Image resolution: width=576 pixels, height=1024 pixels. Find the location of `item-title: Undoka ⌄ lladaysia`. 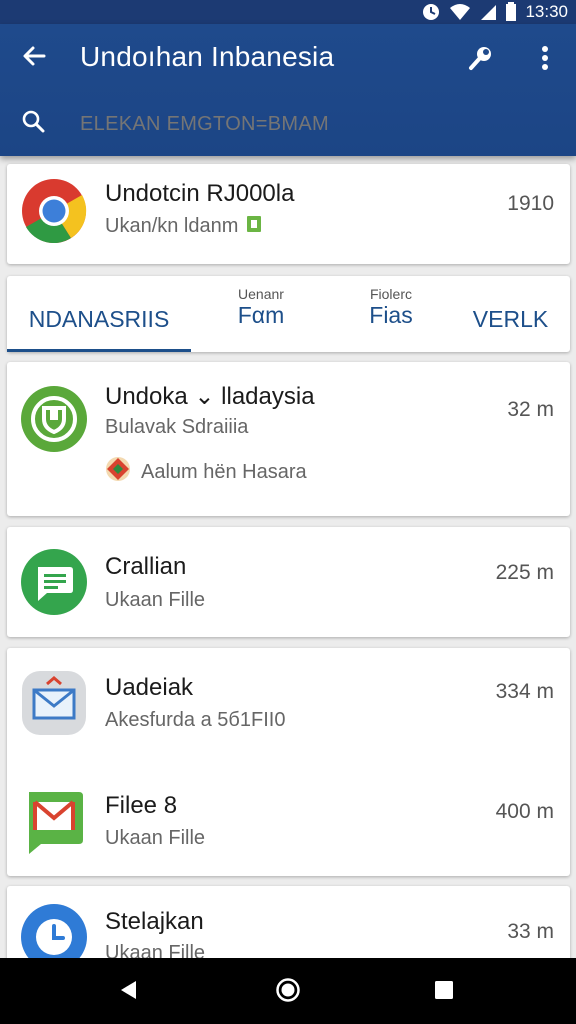

item-title: Undoka ⌄ lladaysia is located at coordinates (210, 396).